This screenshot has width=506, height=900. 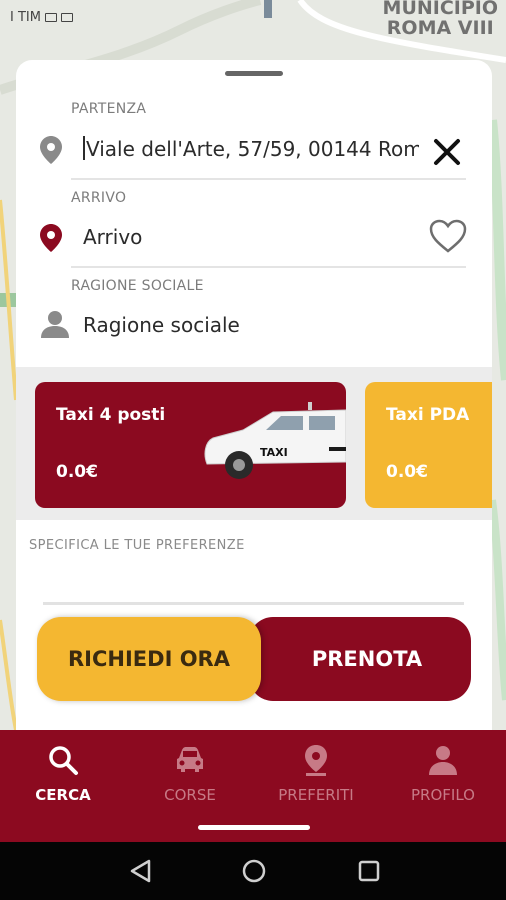 I want to click on company-label: RAGIONE SOCIALE, so click(x=137, y=286).